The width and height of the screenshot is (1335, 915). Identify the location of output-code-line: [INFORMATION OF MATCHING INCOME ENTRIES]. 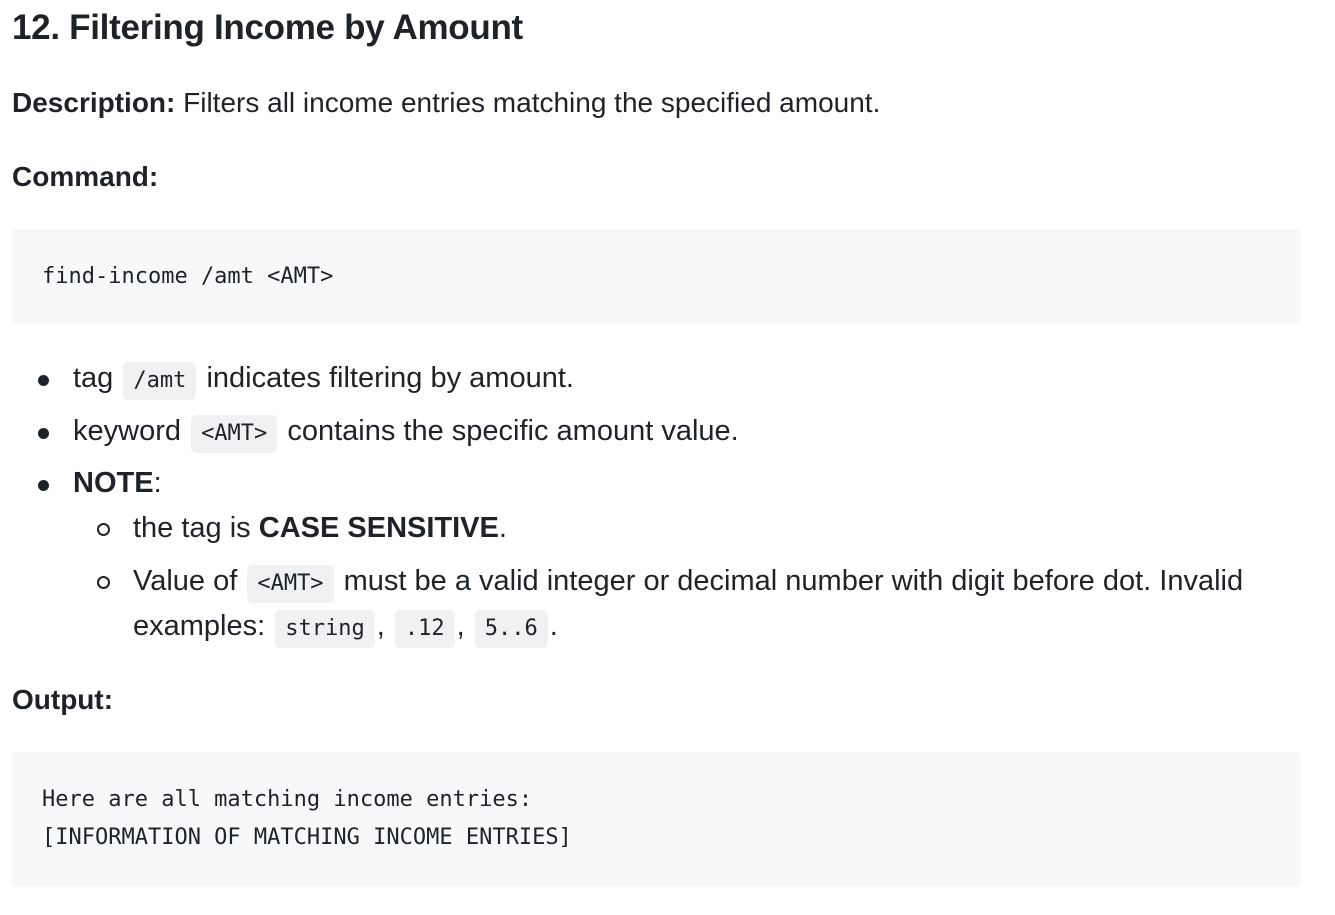
(307, 837).